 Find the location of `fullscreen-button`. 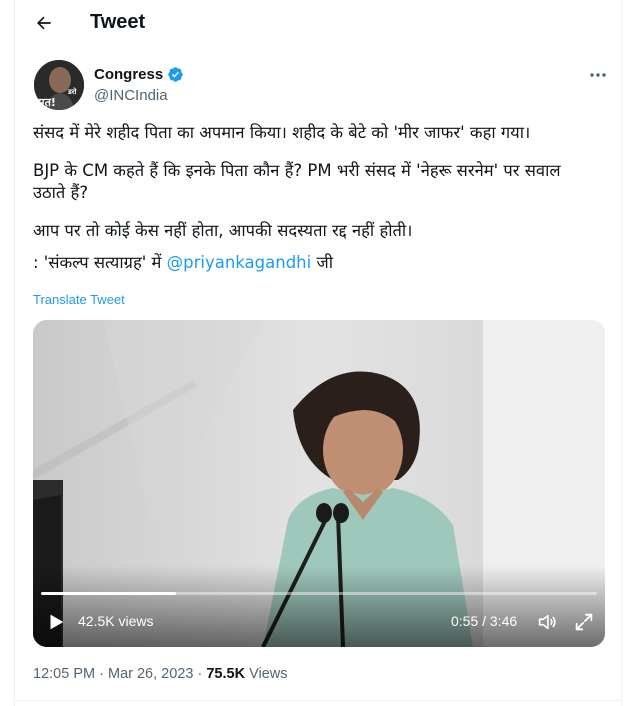

fullscreen-button is located at coordinates (584, 622).